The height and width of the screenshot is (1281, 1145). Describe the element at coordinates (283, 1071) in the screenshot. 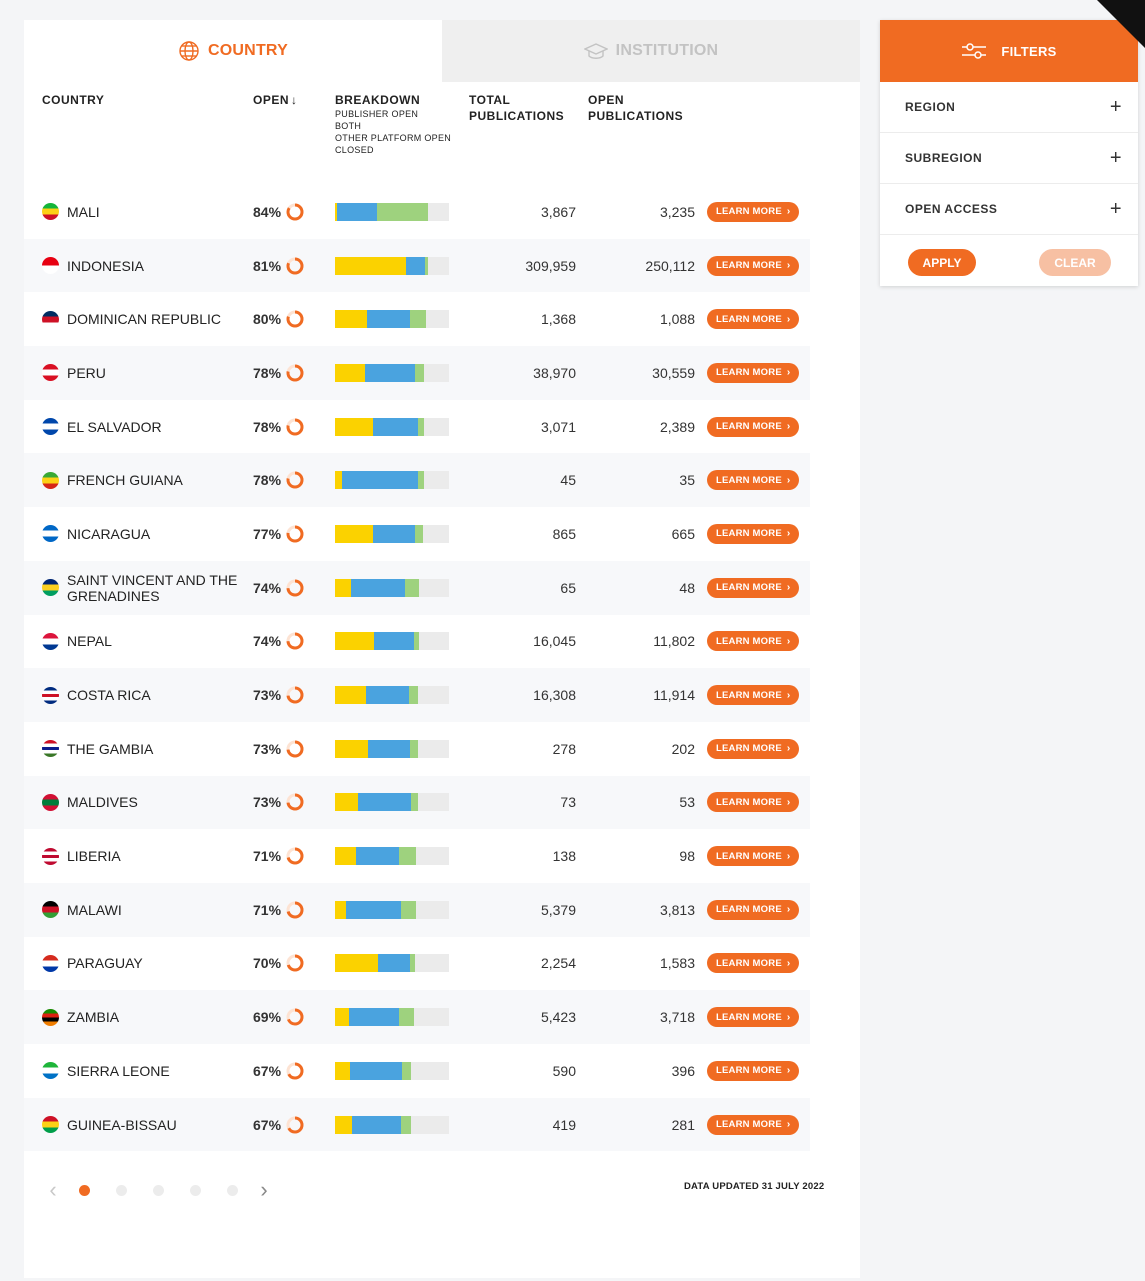

I see `open-percentage: 67%` at that location.